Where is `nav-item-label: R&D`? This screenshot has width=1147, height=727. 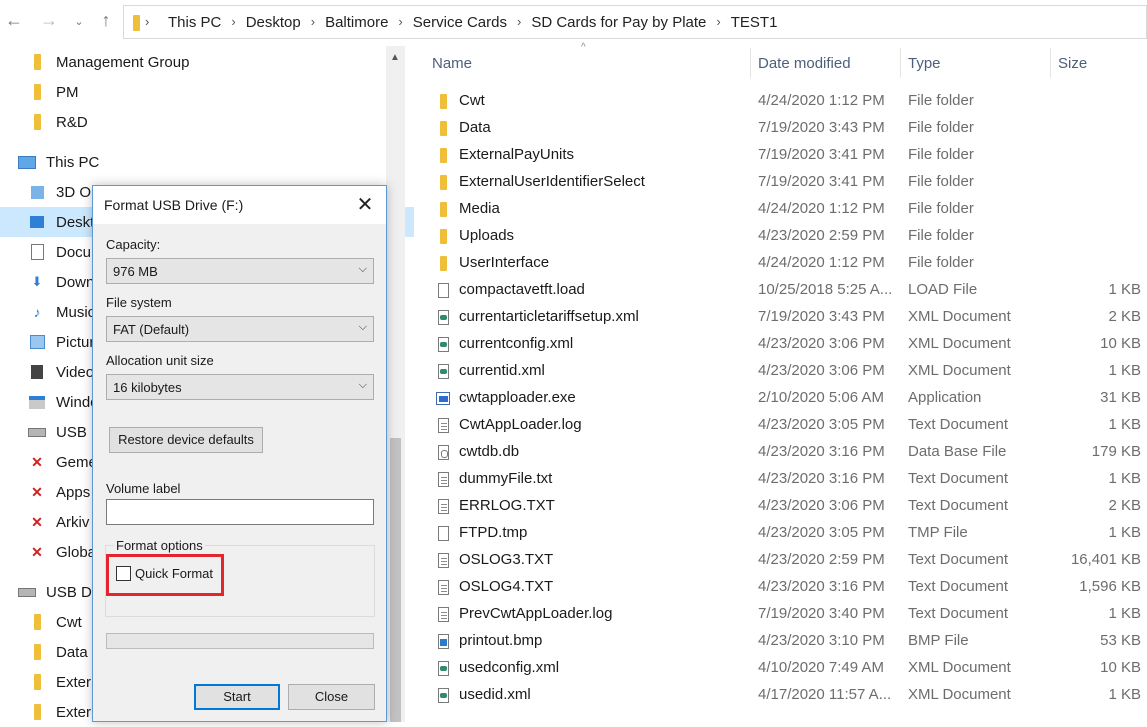
nav-item-label: R&D is located at coordinates (72, 122).